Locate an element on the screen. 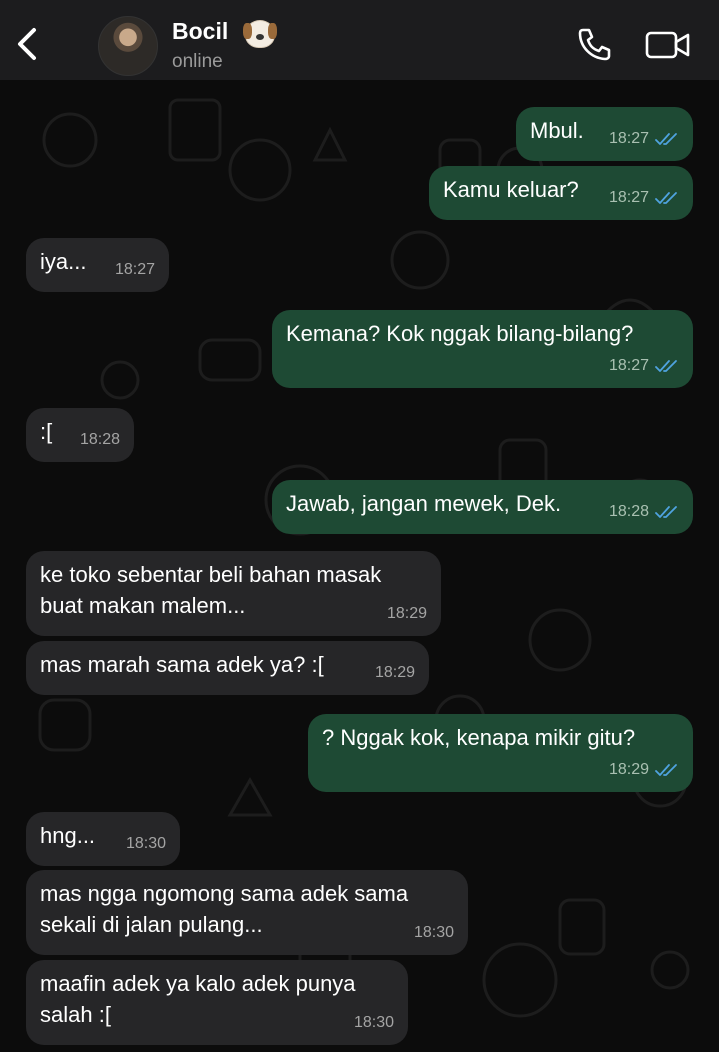 Image resolution: width=719 pixels, height=1052 pixels. message-text: salah :[ is located at coordinates (75, 1014).